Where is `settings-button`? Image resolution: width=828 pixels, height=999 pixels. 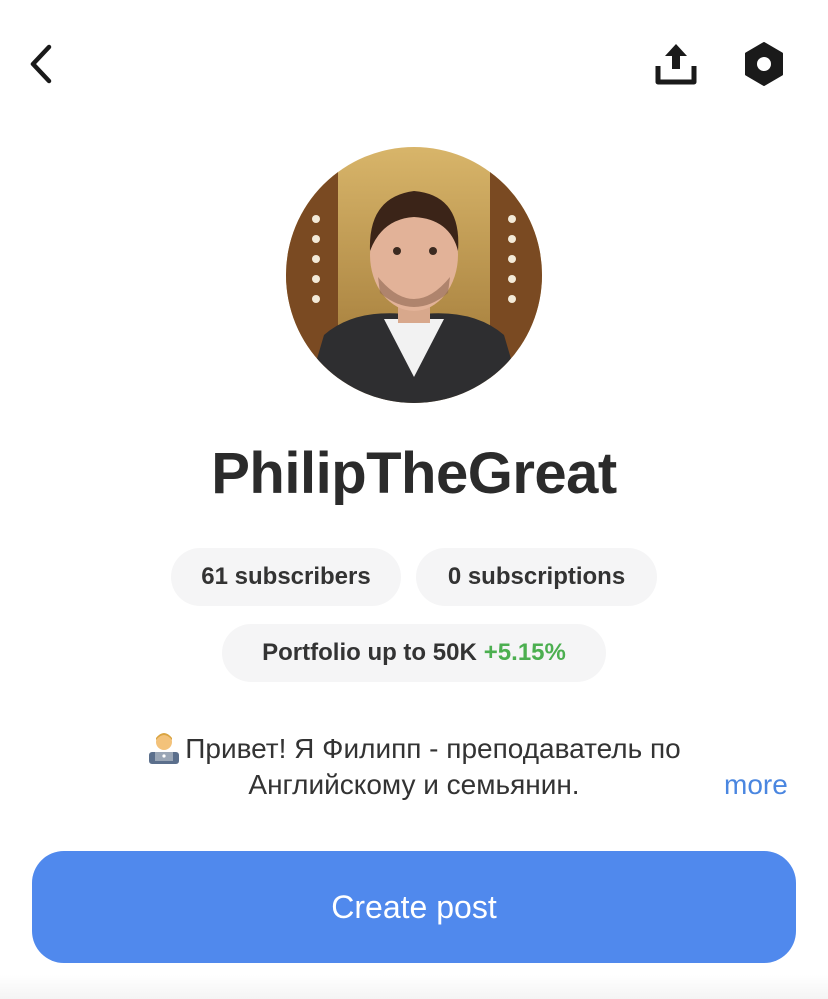 settings-button is located at coordinates (764, 64).